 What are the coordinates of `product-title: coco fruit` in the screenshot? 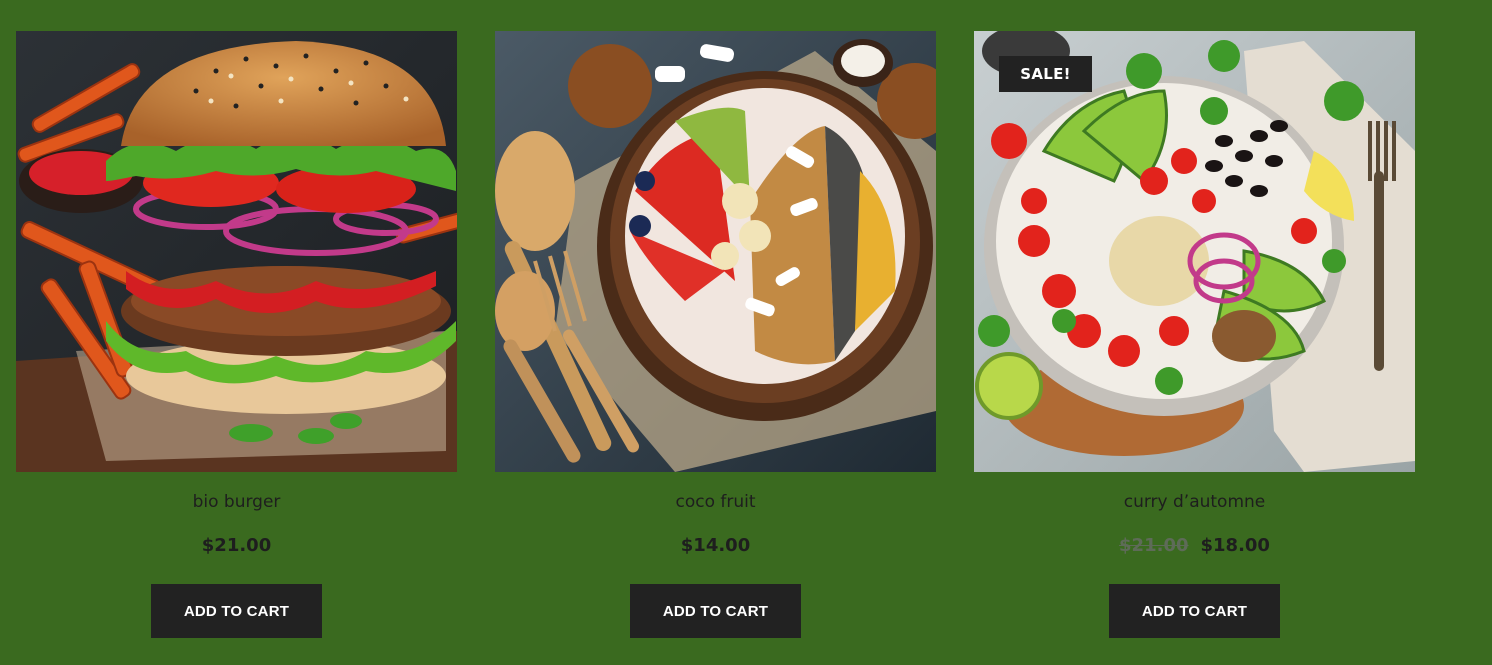 It's located at (715, 502).